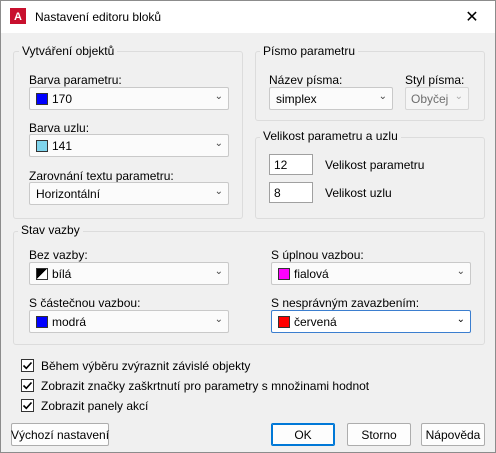  Describe the element at coordinates (69, 322) in the screenshot. I see `partial-color-value: modrá` at that location.